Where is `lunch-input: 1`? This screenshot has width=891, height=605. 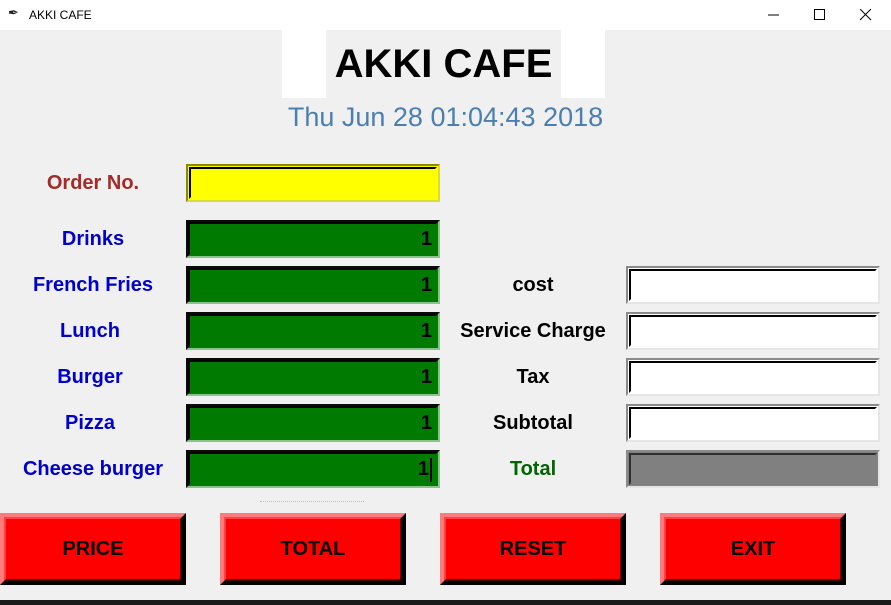
lunch-input: 1 is located at coordinates (313, 331).